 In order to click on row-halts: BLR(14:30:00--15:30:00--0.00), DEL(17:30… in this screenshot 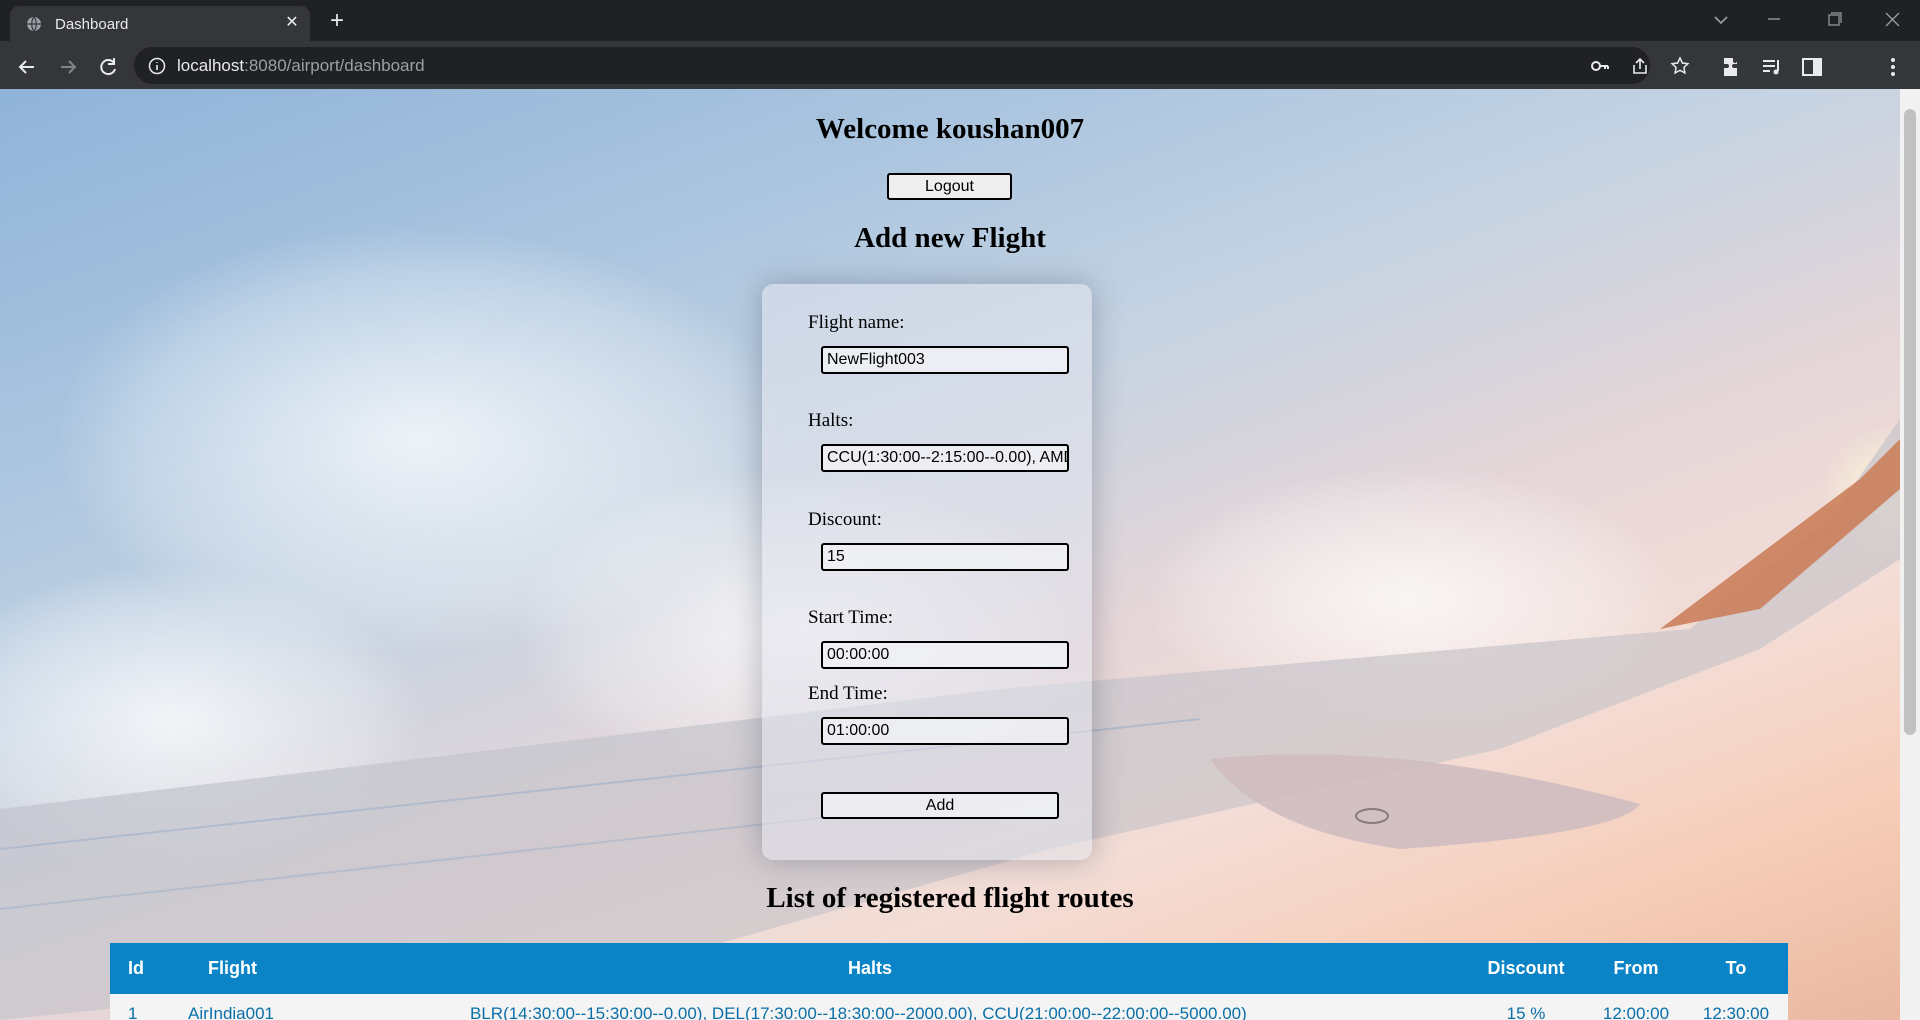, I will do `click(858, 1012)`.